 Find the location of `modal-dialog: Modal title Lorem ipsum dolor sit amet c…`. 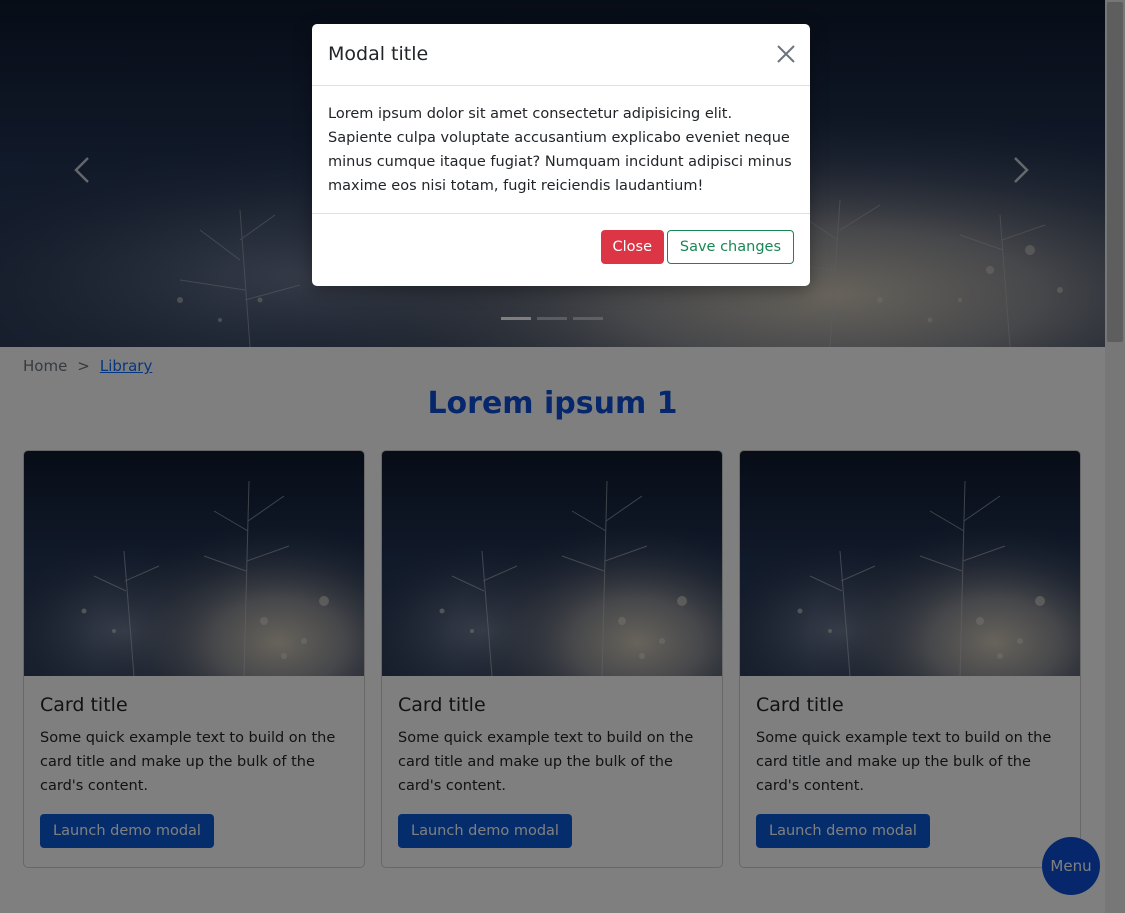

modal-dialog: Modal title Lorem ipsum dolor sit amet c… is located at coordinates (561, 155).